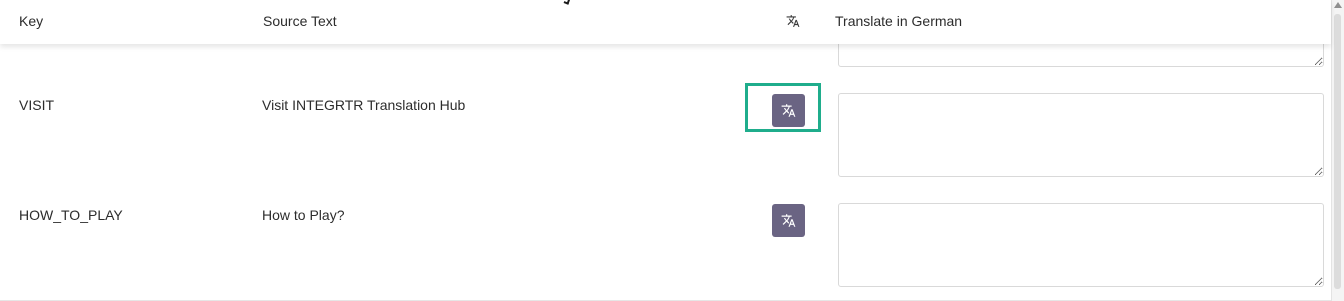 This screenshot has width=1344, height=301. I want to click on row-key: HOW_TO_PLAY, so click(71, 215).